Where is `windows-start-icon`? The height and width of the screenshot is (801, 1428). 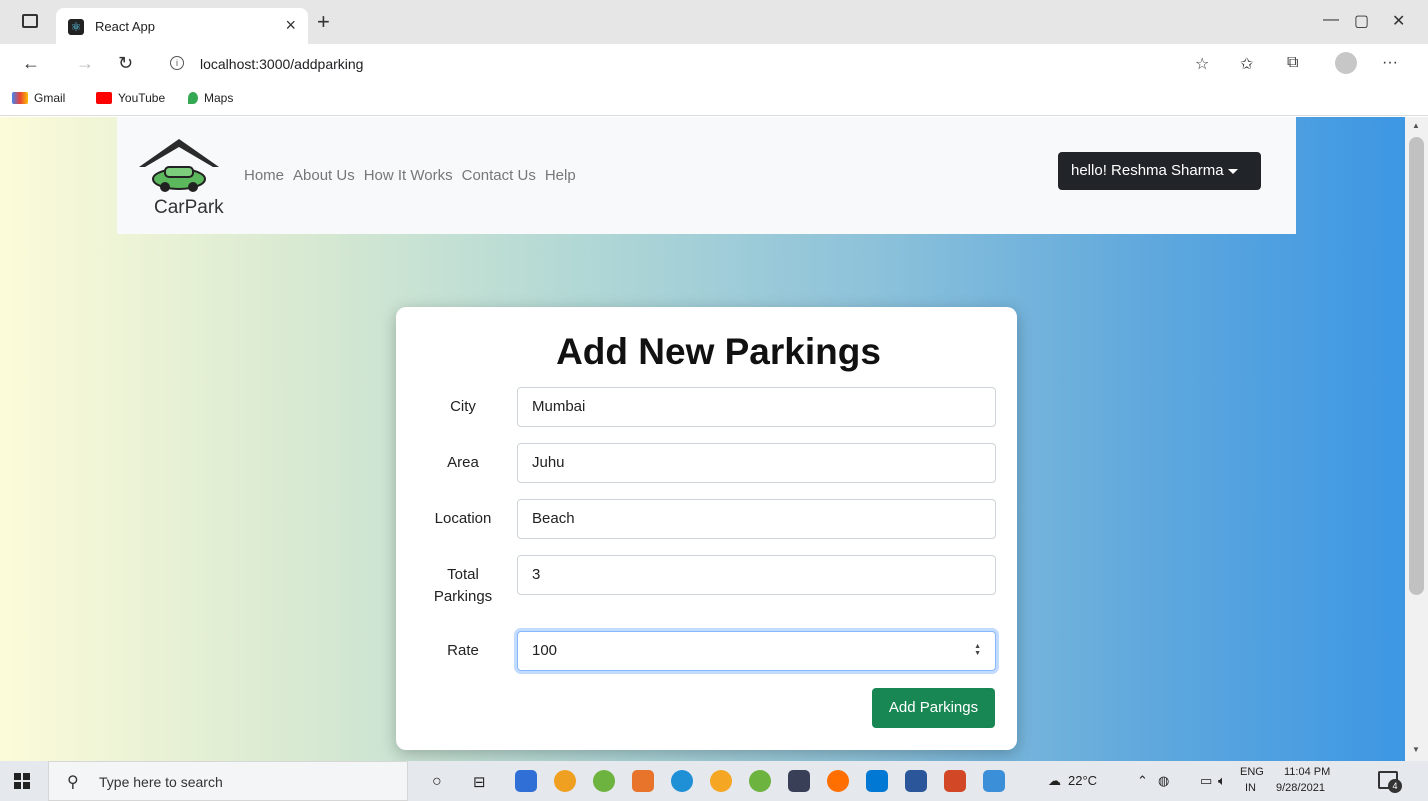
windows-start-icon is located at coordinates (22, 781).